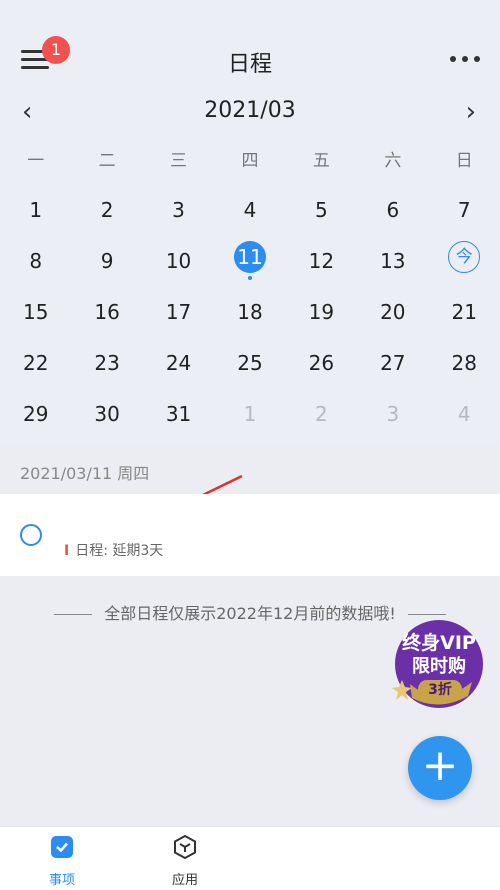 This screenshot has height=890, width=500. I want to click on weekday-label: 五, so click(321, 161).